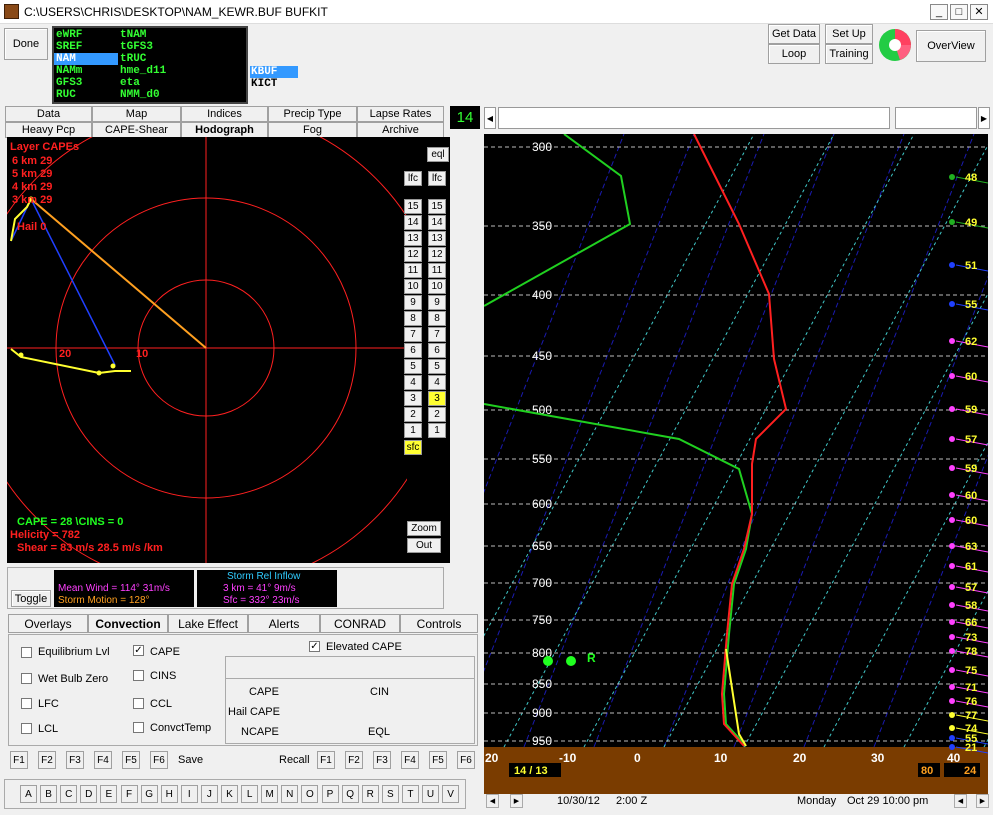  I want to click on layer-right-4: 4, so click(437, 382).